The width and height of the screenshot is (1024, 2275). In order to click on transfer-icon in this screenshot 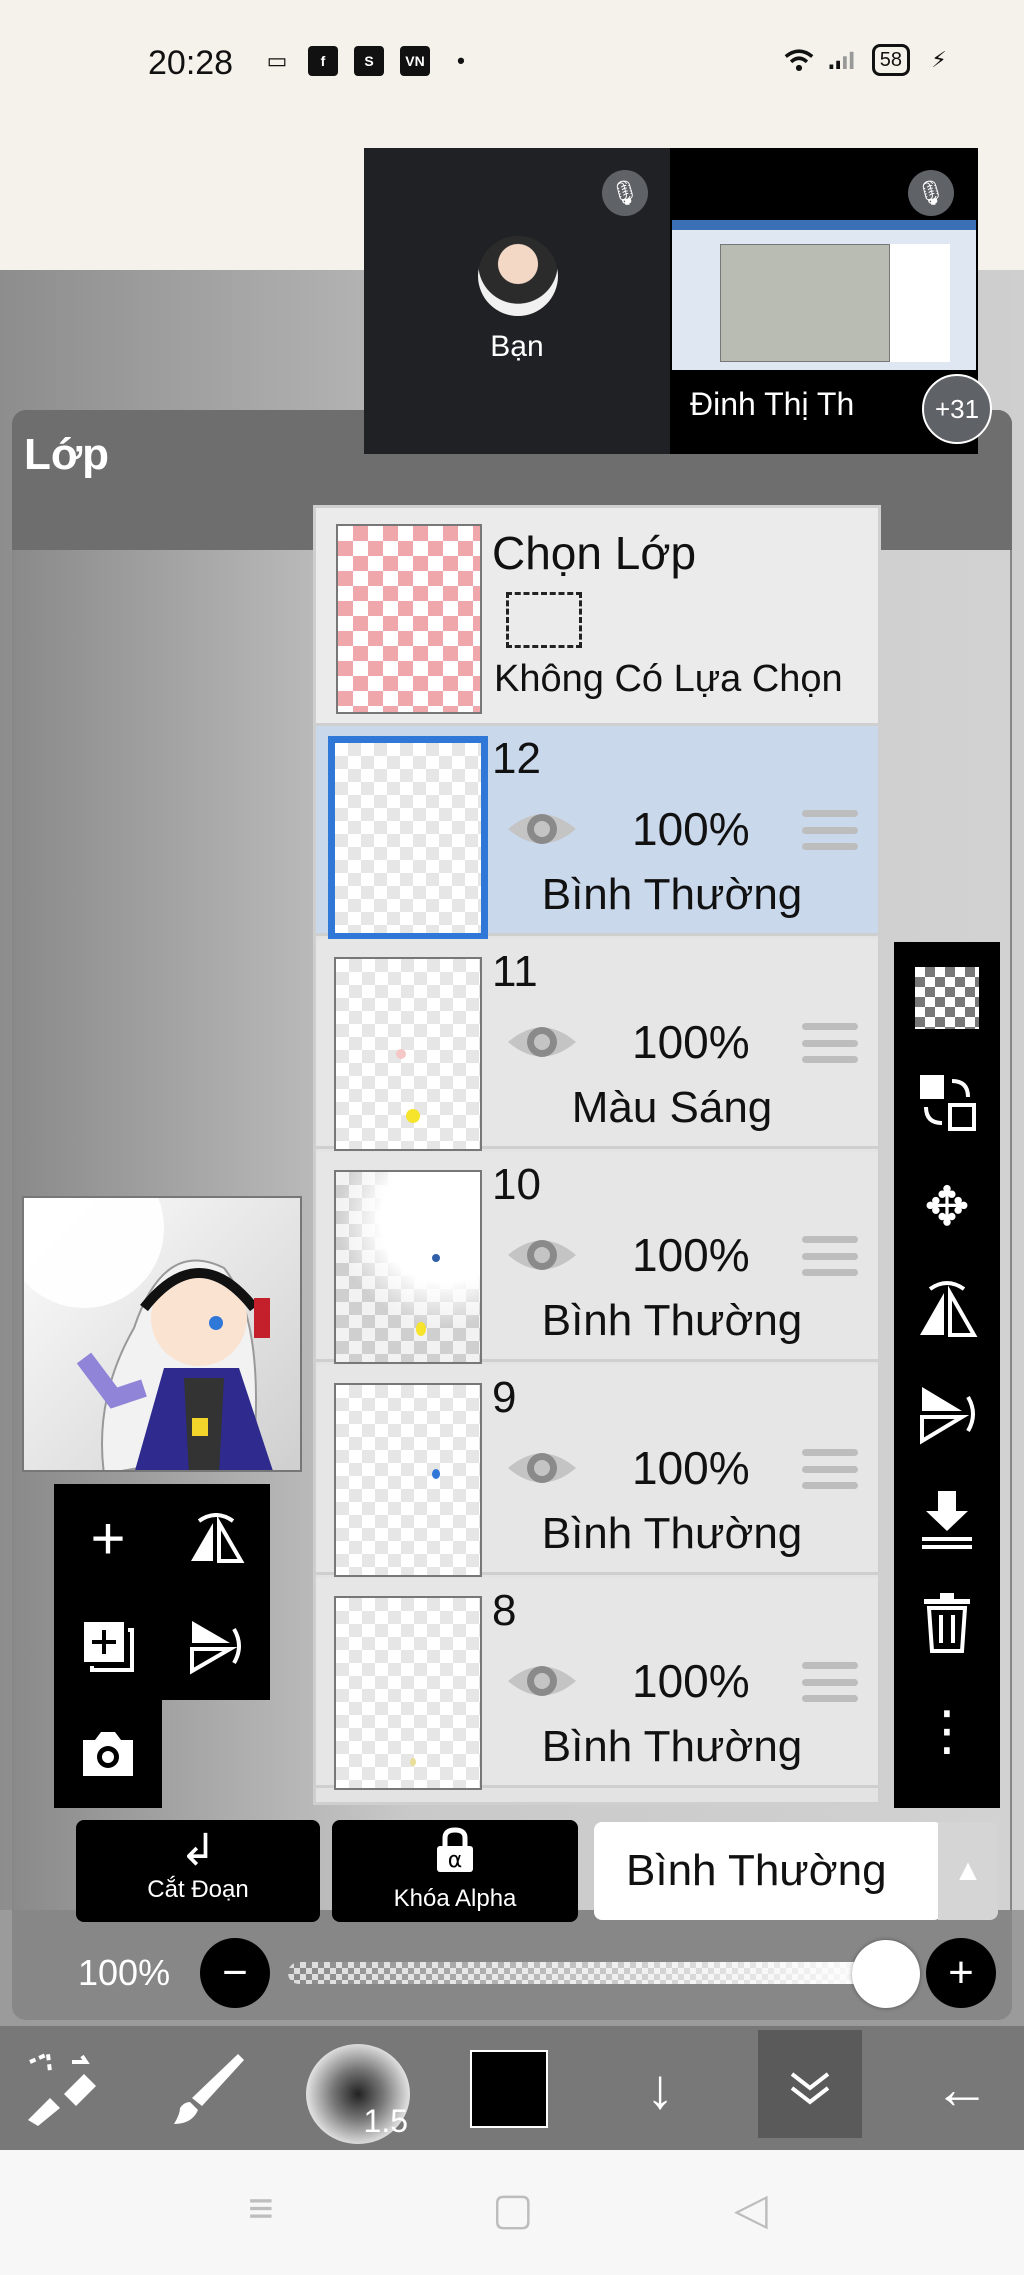, I will do `click(948, 1103)`.